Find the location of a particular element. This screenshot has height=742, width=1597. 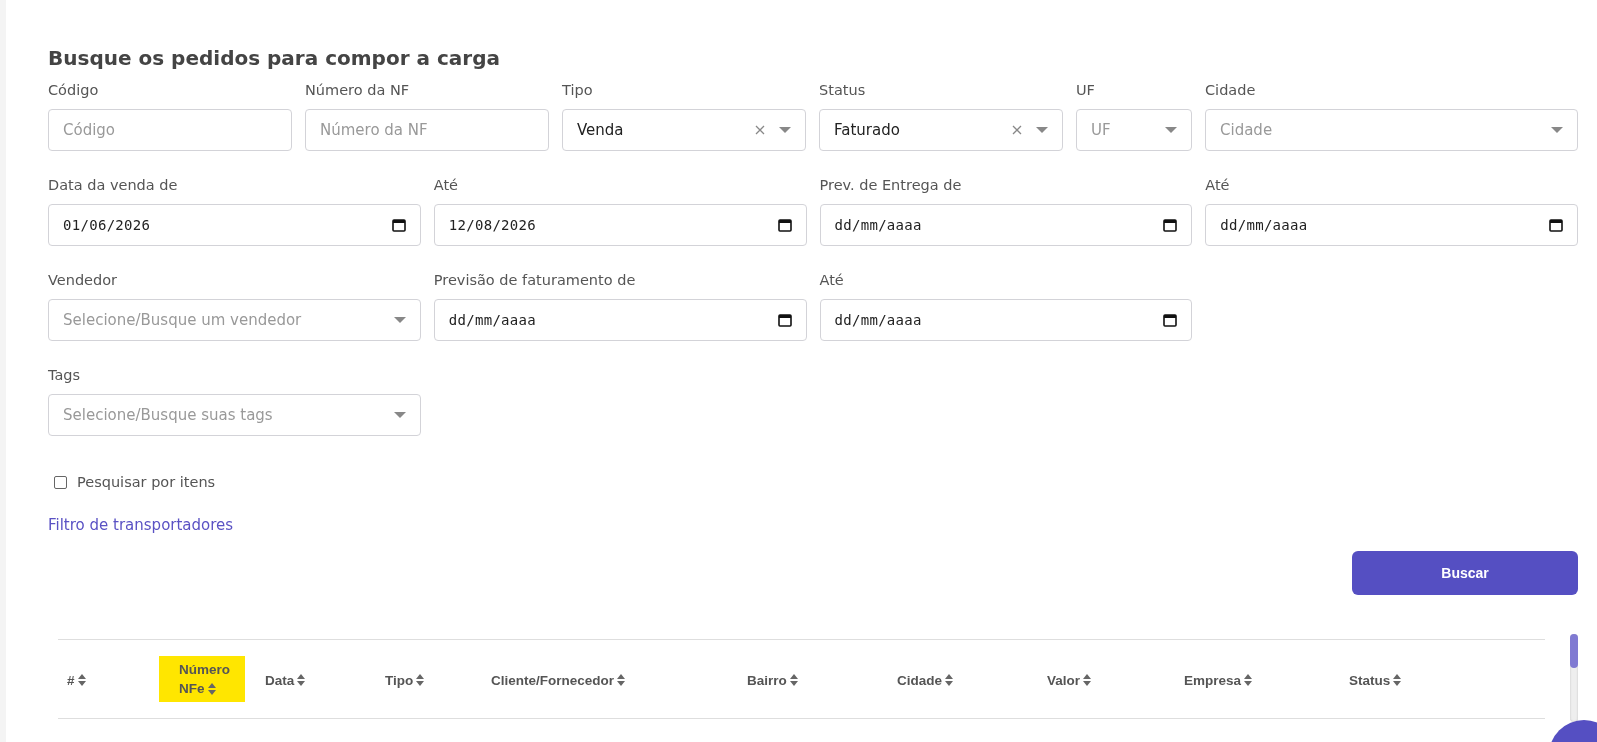

column-header: # is located at coordinates (76, 680).